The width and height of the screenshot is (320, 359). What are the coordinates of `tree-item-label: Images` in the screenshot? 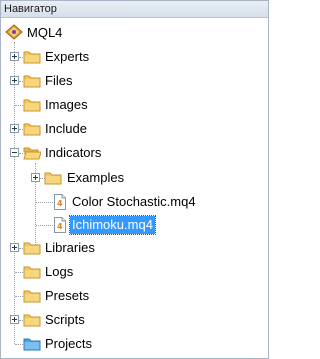 It's located at (66, 104).